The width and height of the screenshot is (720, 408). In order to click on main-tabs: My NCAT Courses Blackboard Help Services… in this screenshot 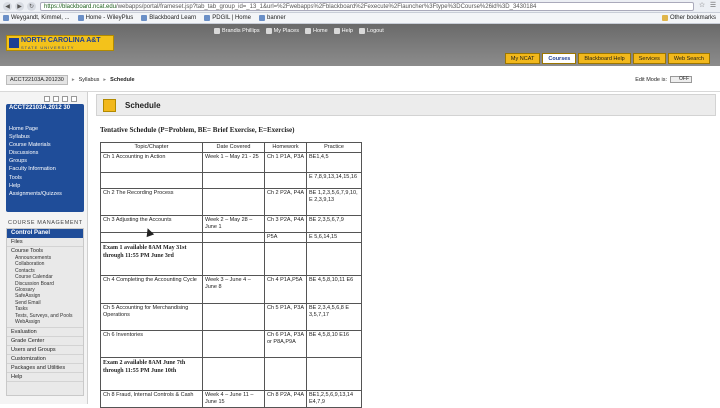, I will do `click(607, 58)`.